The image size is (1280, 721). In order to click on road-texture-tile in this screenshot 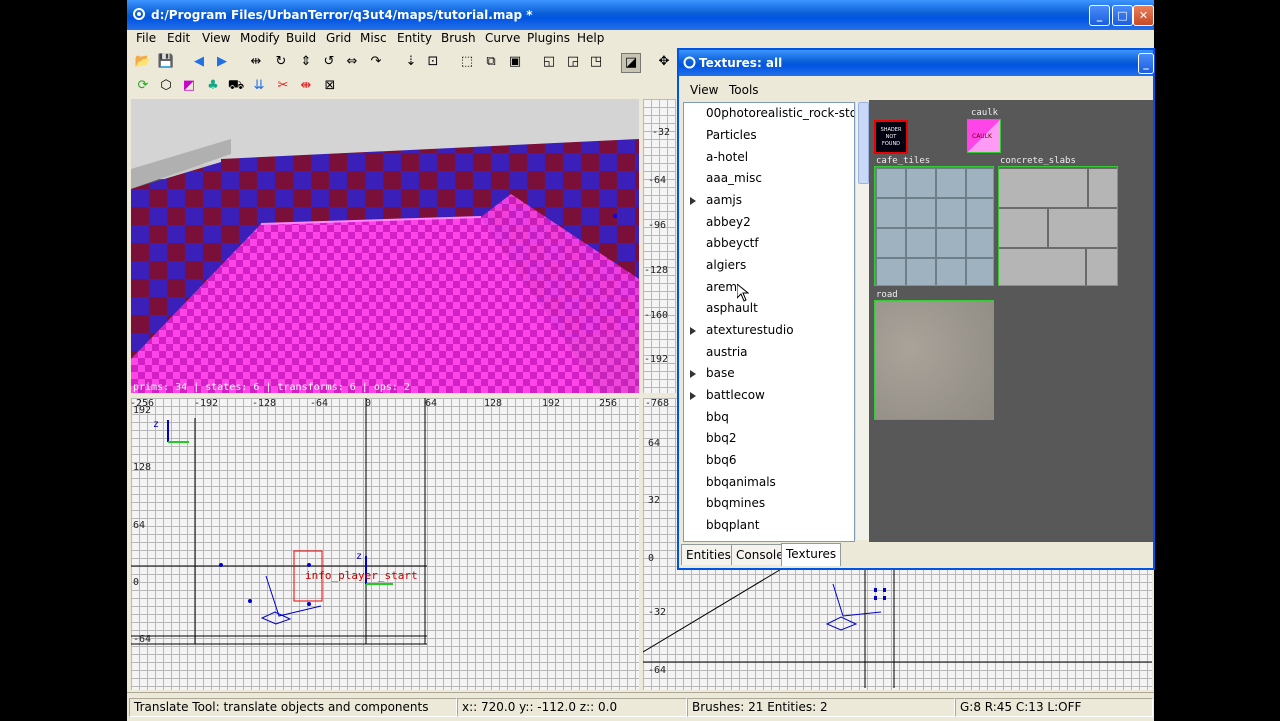, I will do `click(934, 360)`.